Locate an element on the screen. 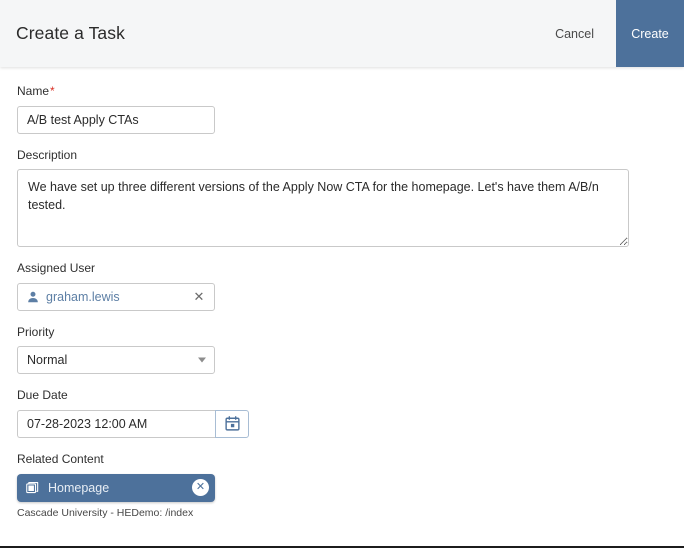 The width and height of the screenshot is (684, 552). cancel-button: Cancel is located at coordinates (574, 33).